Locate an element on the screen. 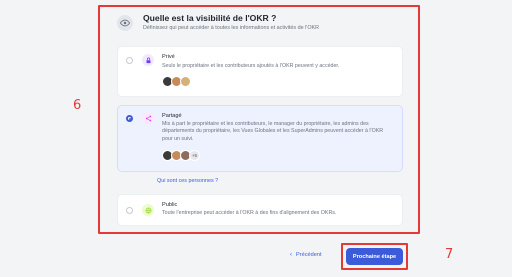 The width and height of the screenshot is (512, 277). annotation-number-7: 7 is located at coordinates (449, 254).